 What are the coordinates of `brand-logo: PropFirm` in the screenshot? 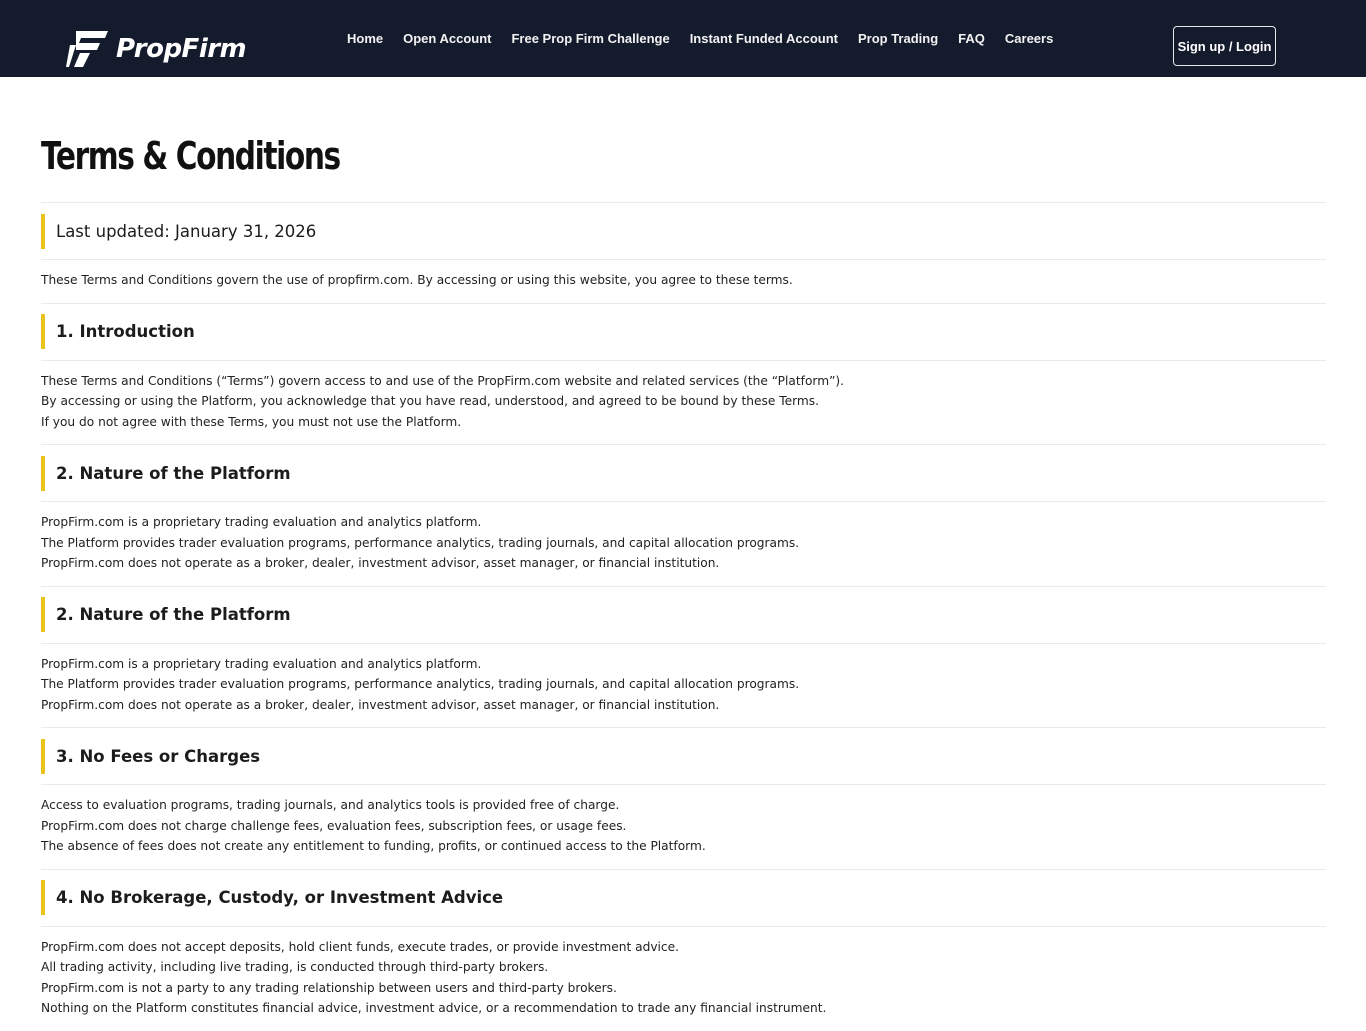 It's located at (156, 49).